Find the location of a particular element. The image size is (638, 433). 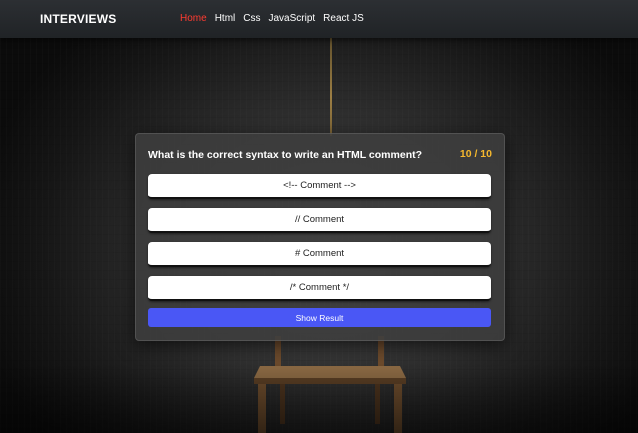

nav-link-javascript: JavaScript is located at coordinates (291, 18).